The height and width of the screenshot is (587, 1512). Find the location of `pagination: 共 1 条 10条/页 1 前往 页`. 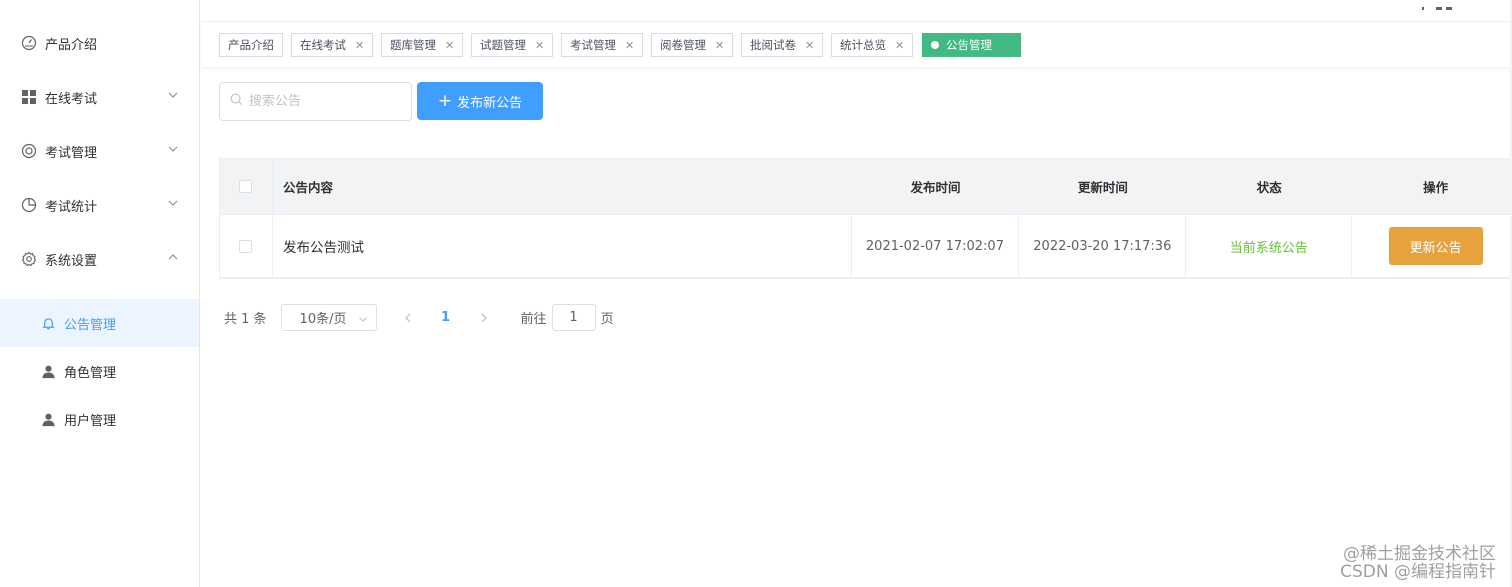

pagination: 共 1 条 10条/页 1 前往 页 is located at coordinates (419, 317).